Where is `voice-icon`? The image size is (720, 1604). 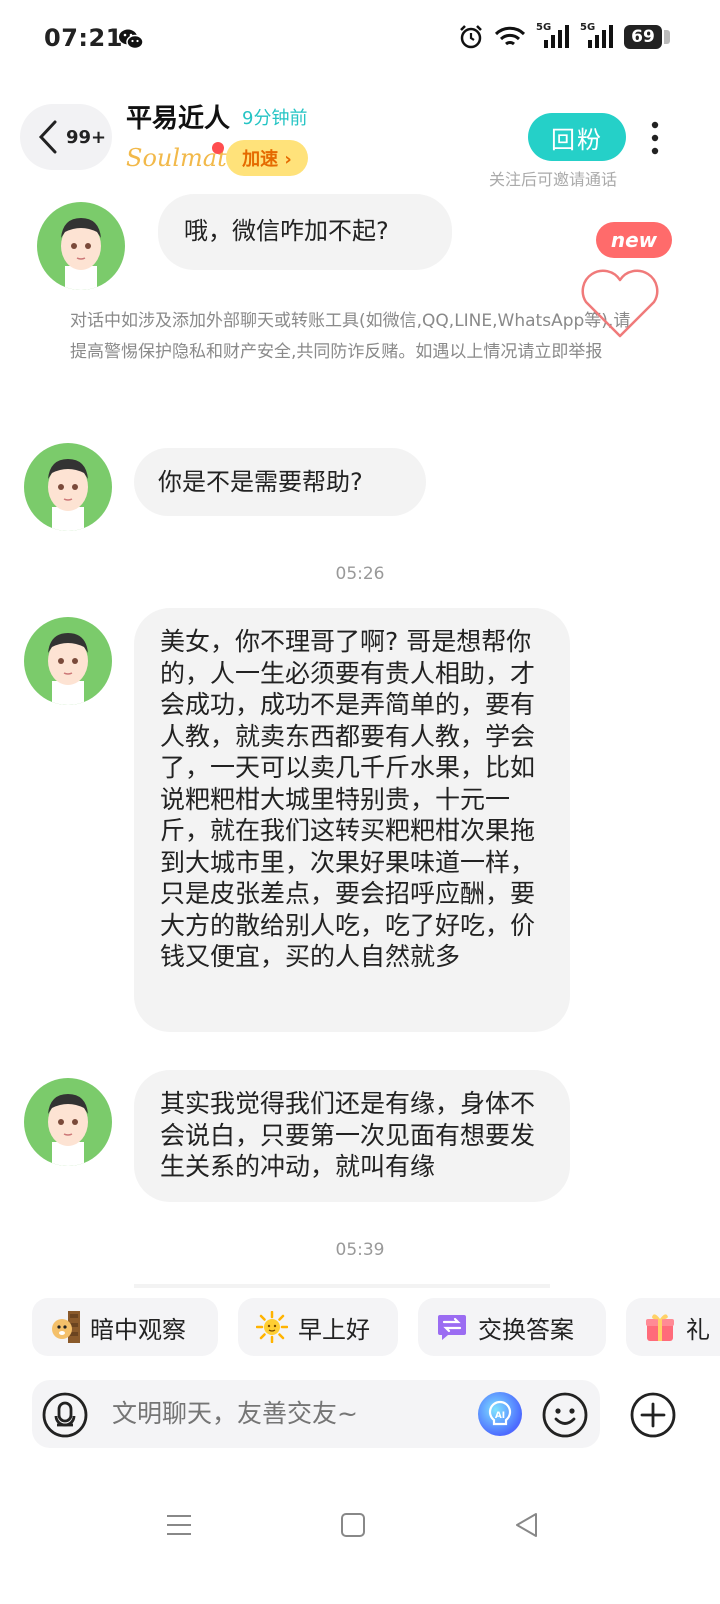
voice-icon is located at coordinates (65, 1415).